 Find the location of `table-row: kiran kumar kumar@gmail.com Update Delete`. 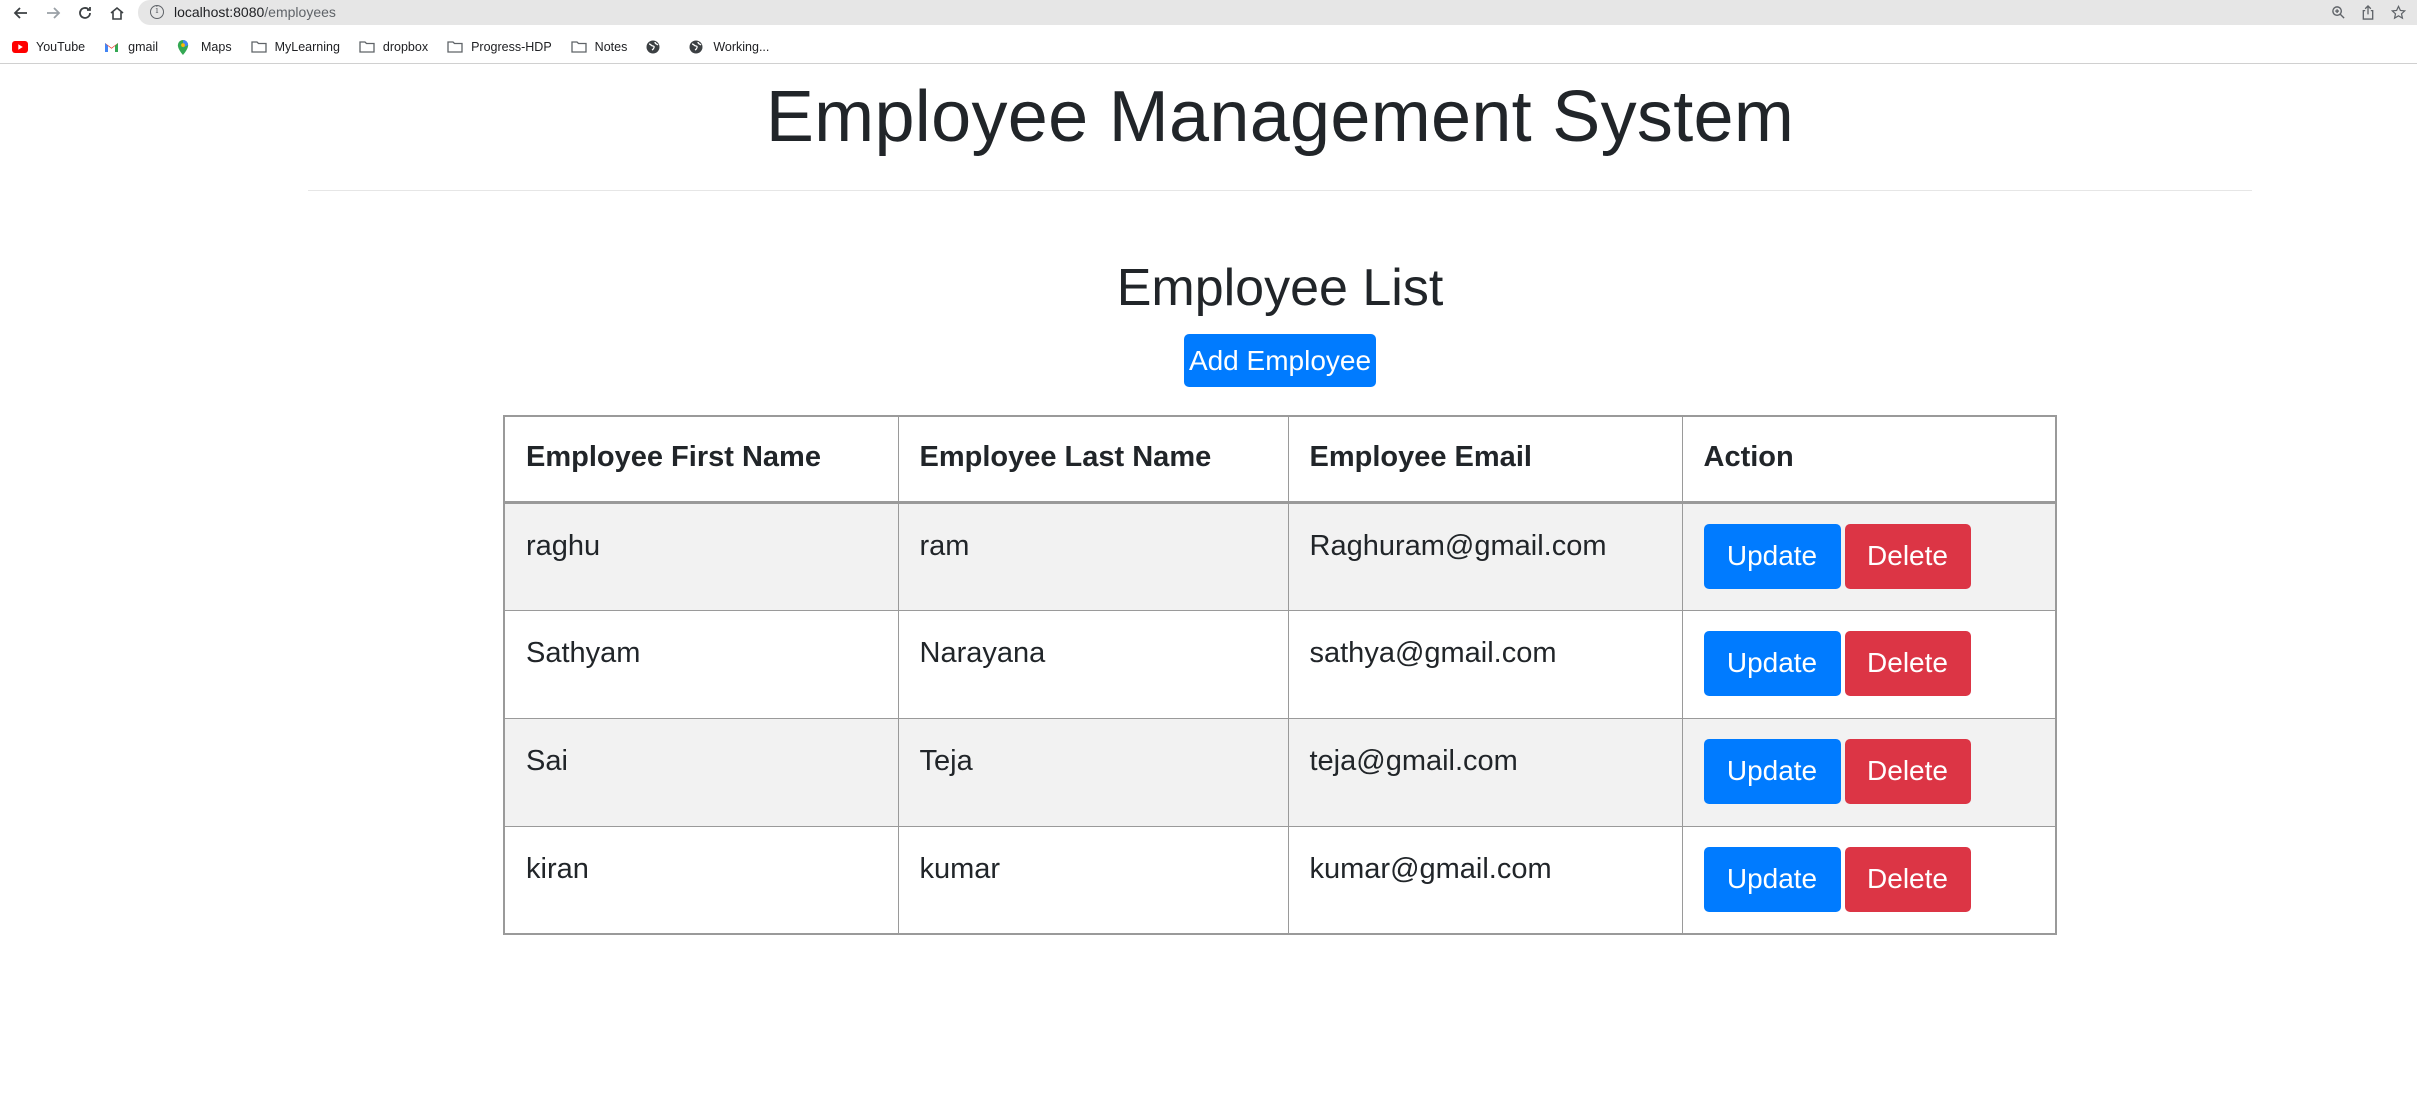

table-row: kiran kumar kumar@gmail.com Update Delete is located at coordinates (1280, 880).